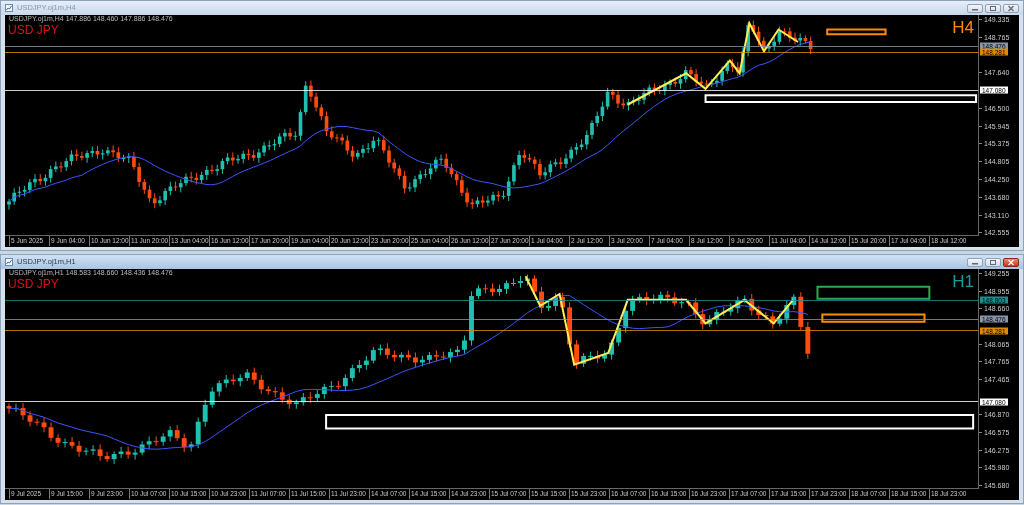  What do you see at coordinates (963, 281) in the screenshot?
I see `timeframe-label: H1` at bounding box center [963, 281].